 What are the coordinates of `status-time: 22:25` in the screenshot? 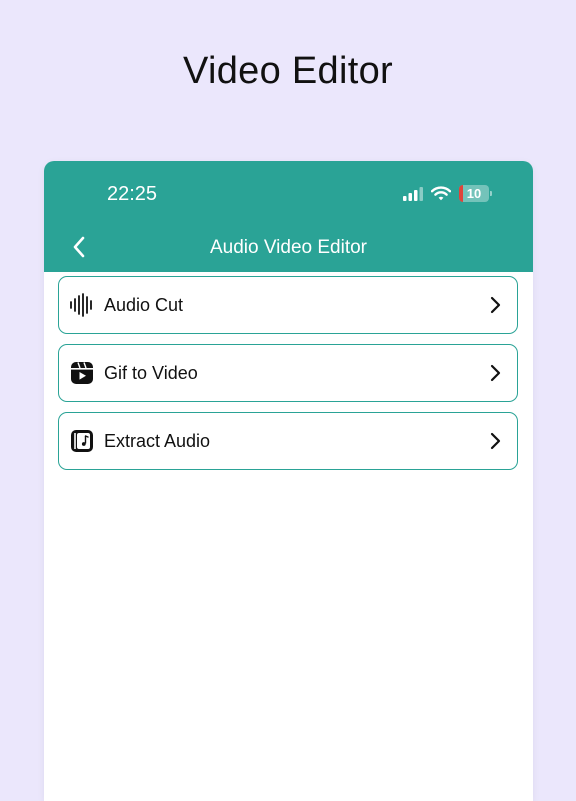 It's located at (132, 194).